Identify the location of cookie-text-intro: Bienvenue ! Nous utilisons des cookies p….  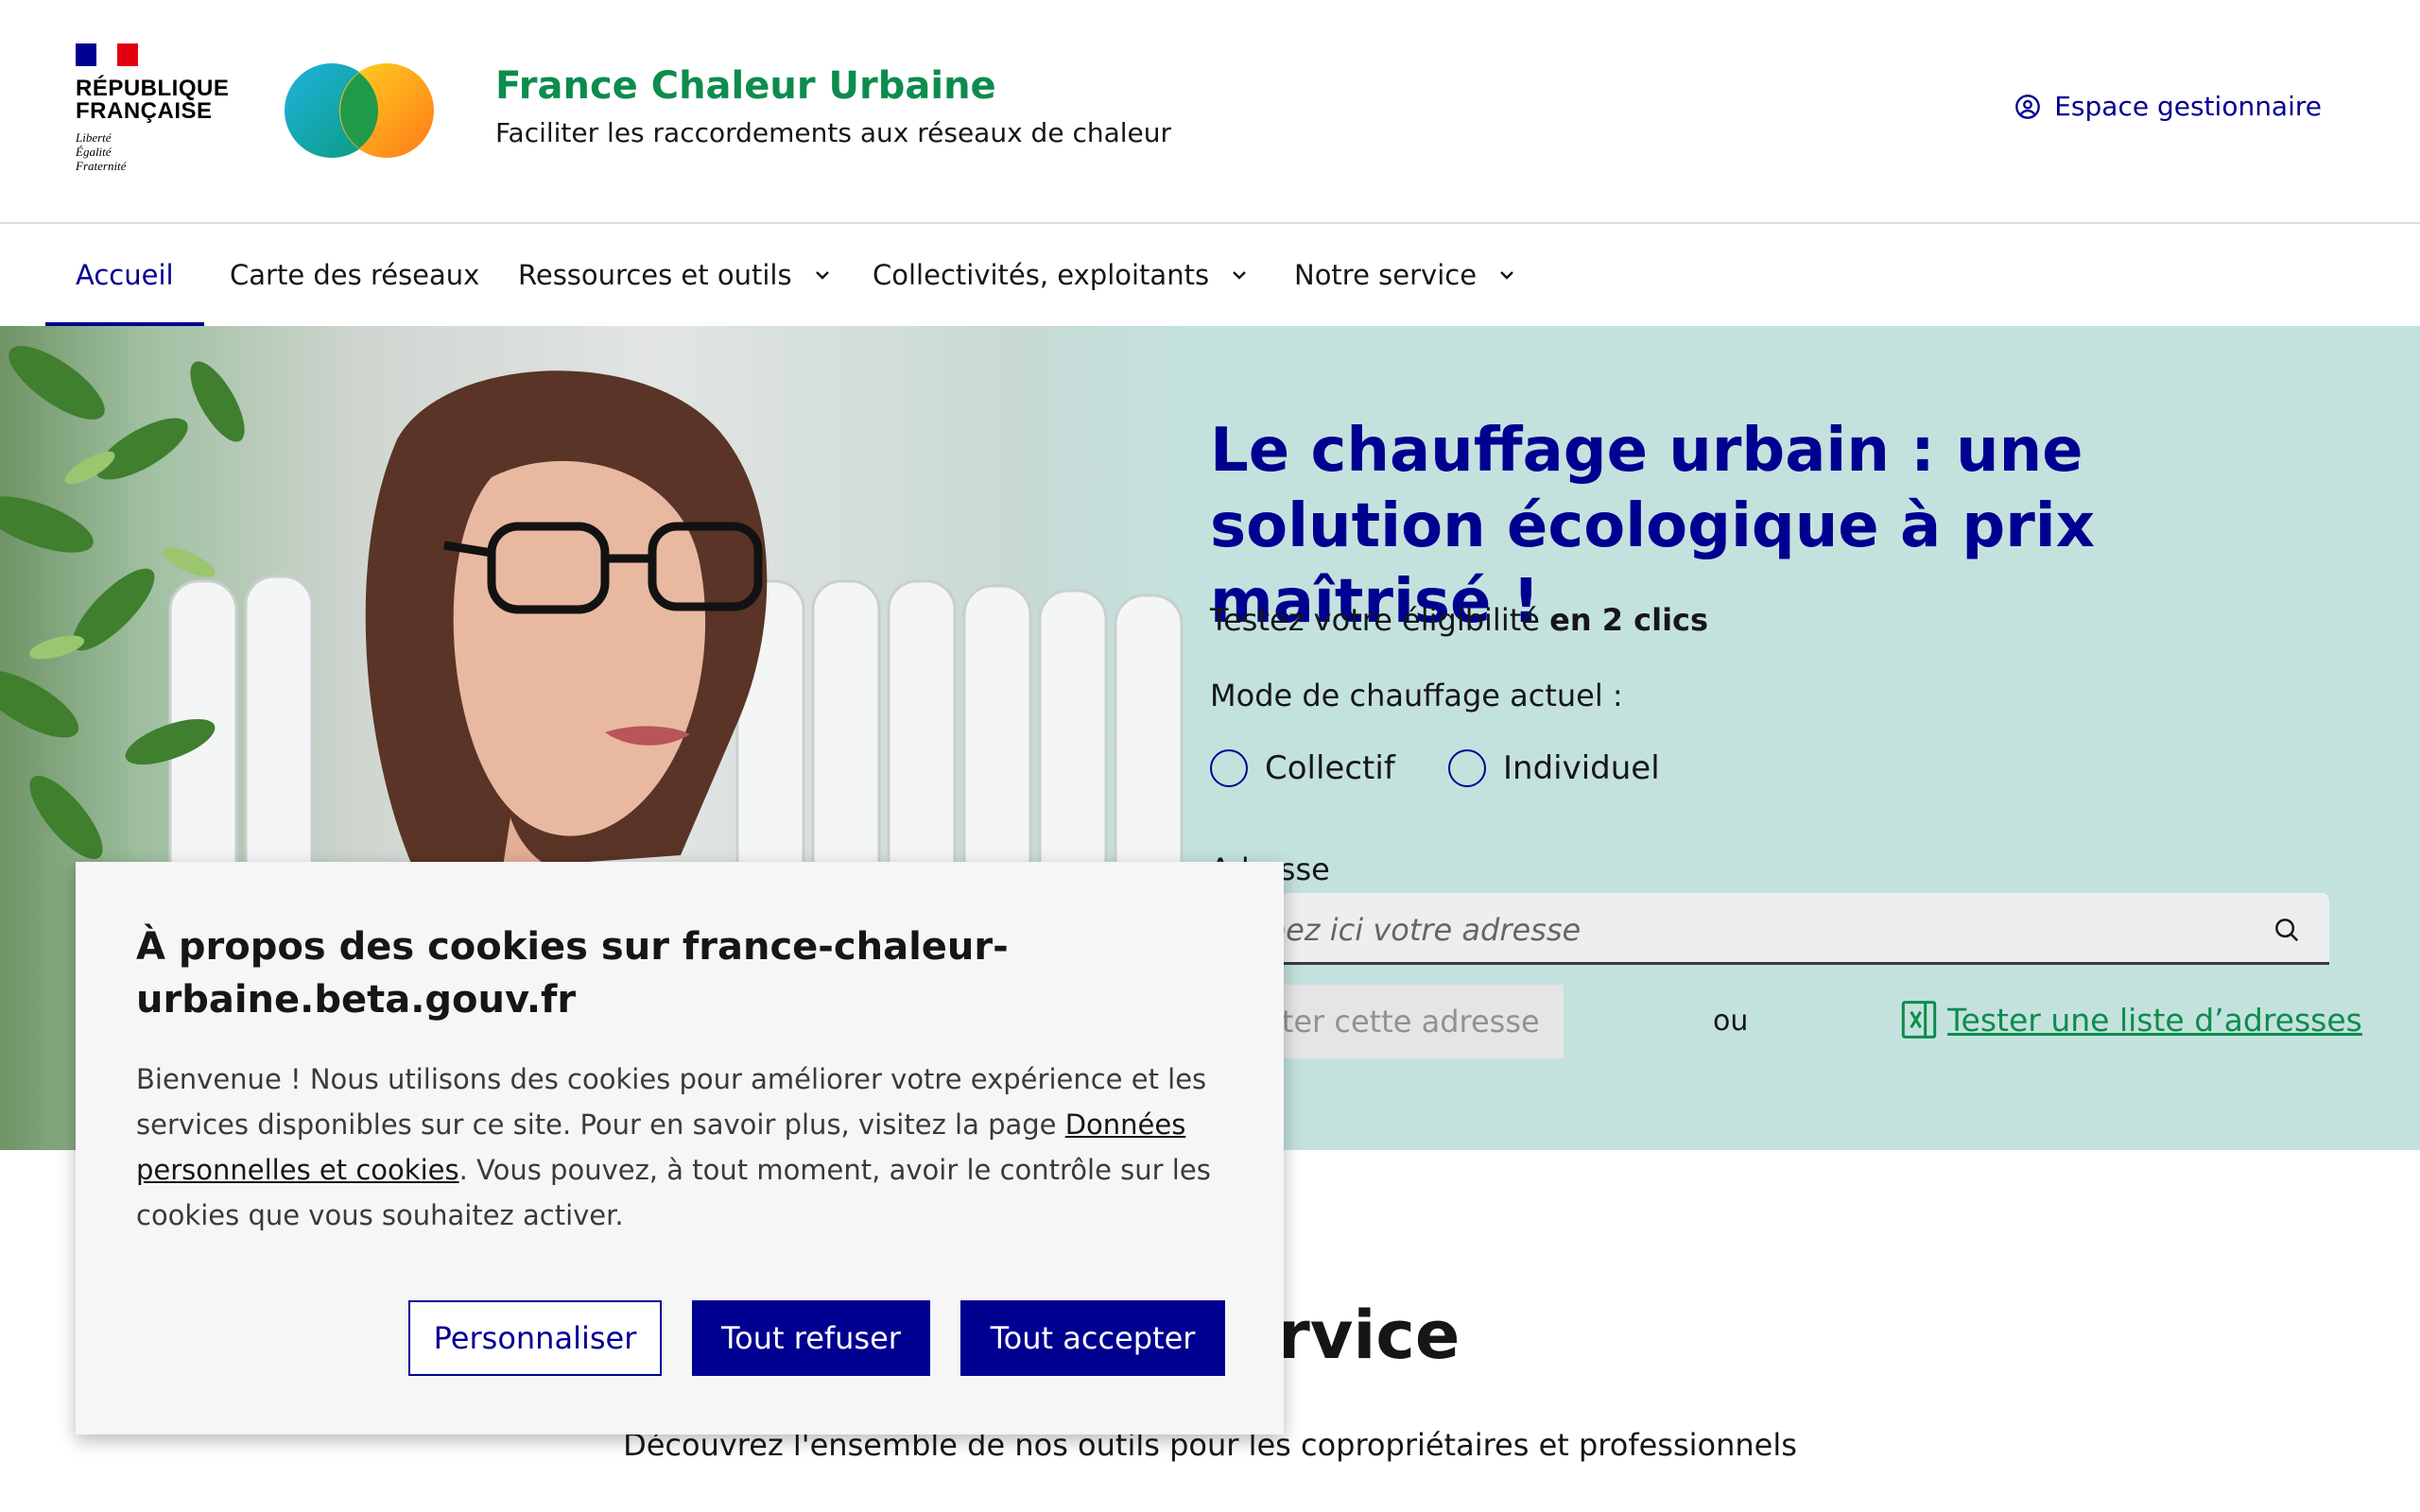
(671, 1102).